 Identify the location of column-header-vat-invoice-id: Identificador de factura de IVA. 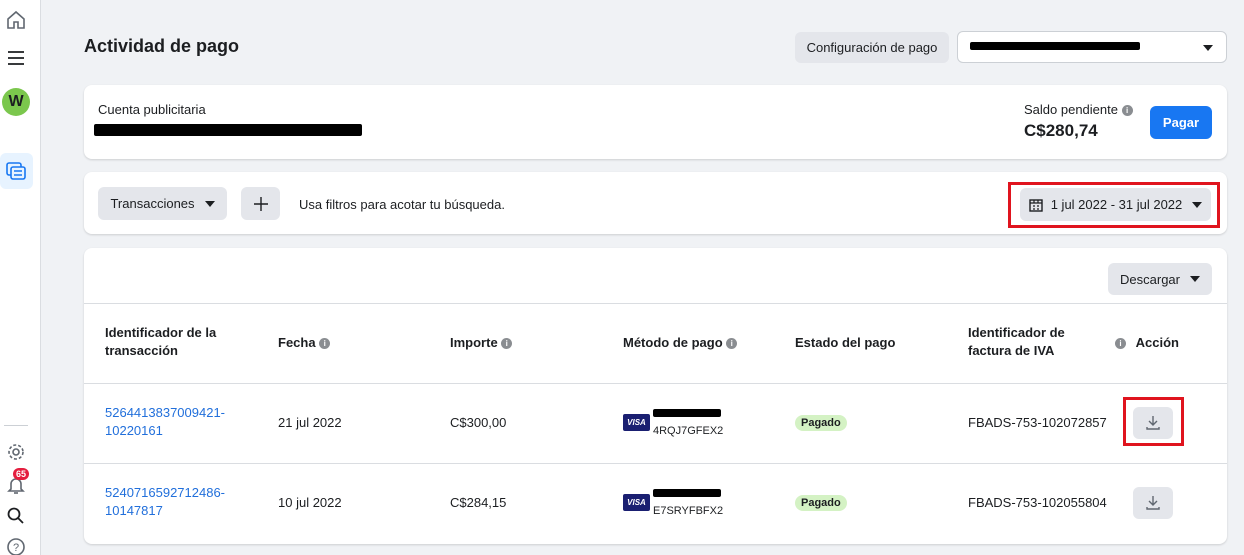
(1016, 341).